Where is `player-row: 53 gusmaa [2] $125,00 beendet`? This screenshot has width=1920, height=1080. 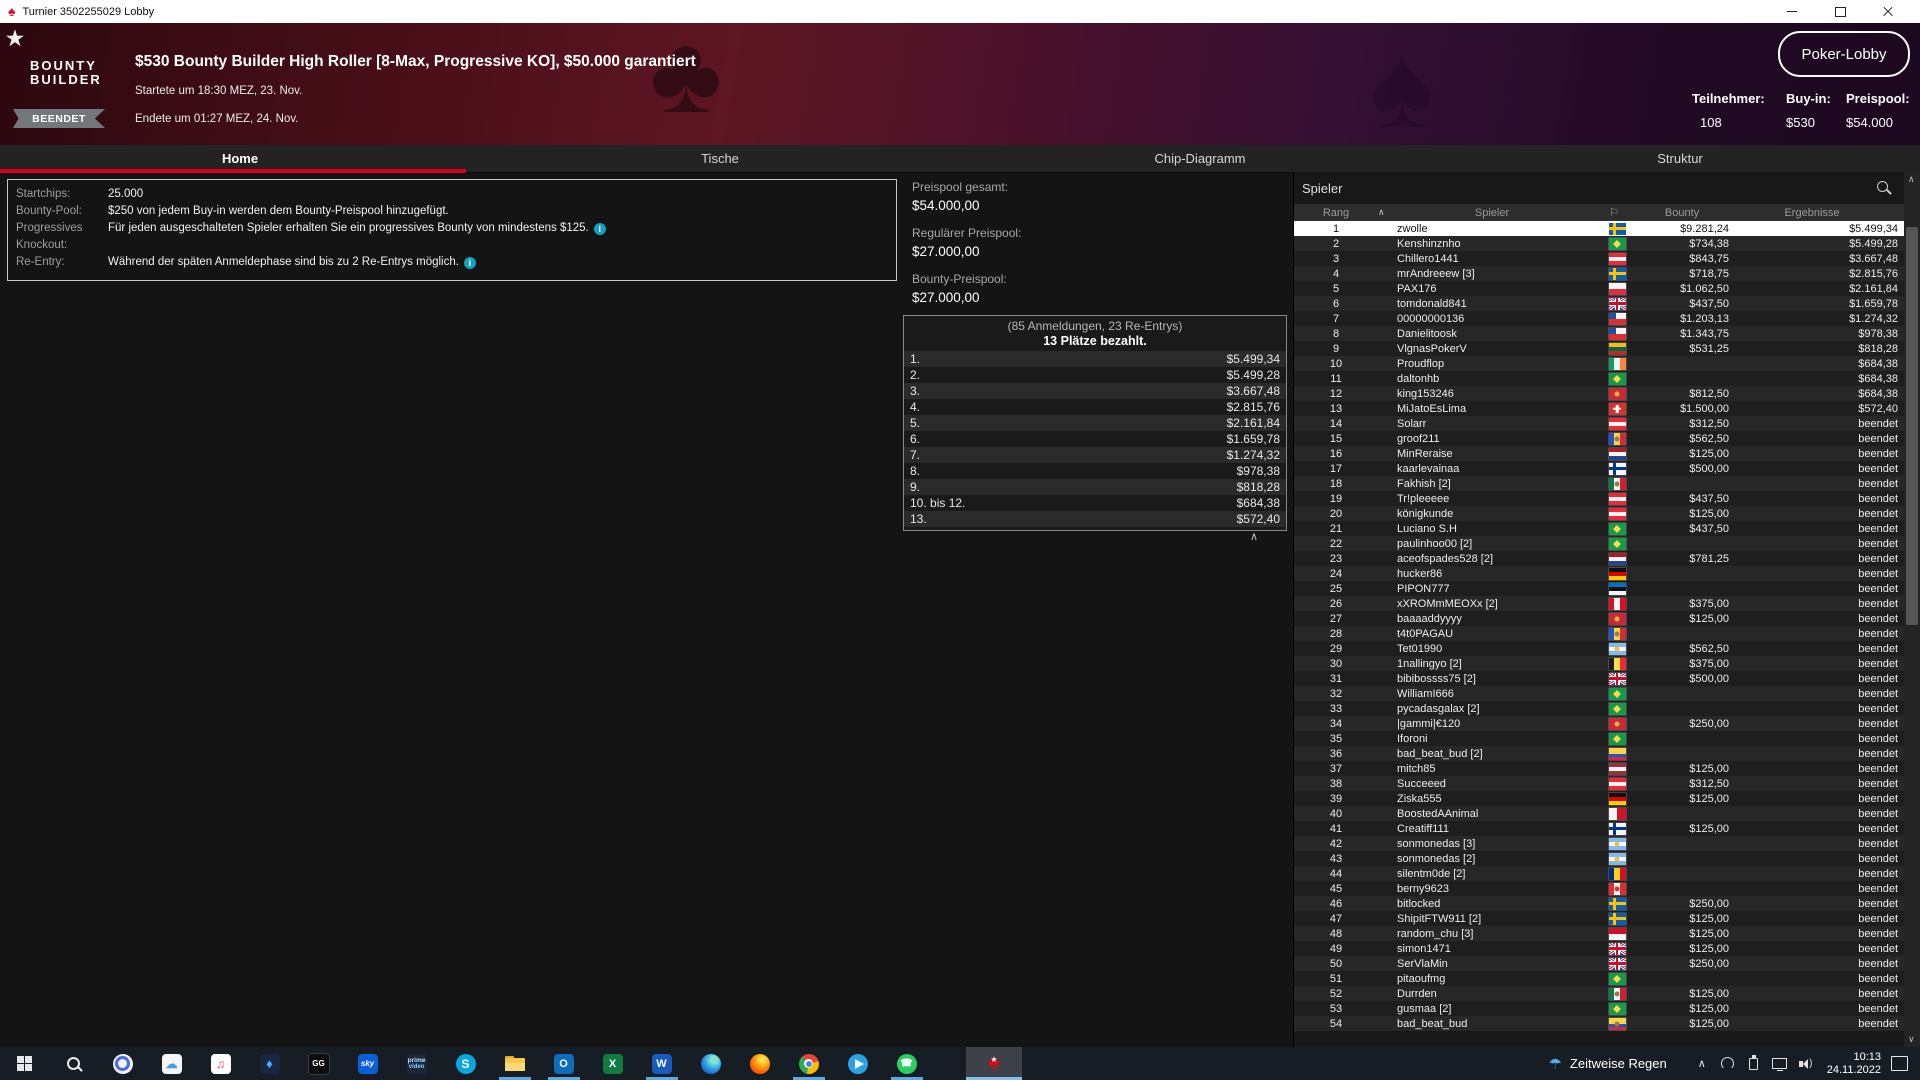
player-row: 53 gusmaa [2] $125,00 beendet is located at coordinates (1599, 1008).